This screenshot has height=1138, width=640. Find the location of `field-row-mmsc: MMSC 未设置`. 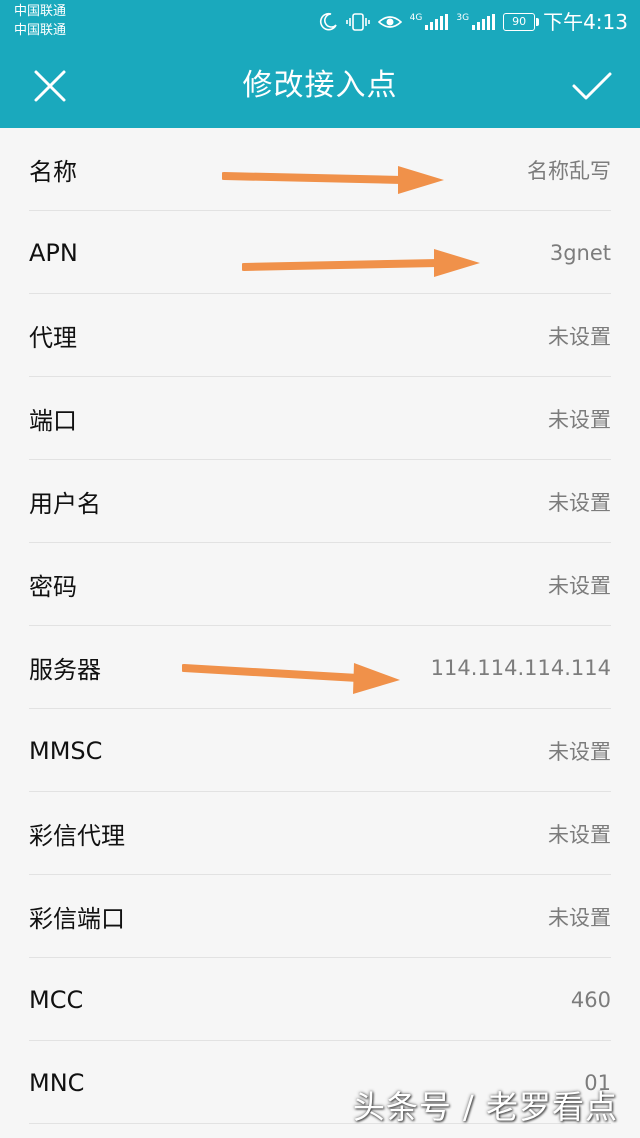

field-row-mmsc: MMSC 未设置 is located at coordinates (320, 750).